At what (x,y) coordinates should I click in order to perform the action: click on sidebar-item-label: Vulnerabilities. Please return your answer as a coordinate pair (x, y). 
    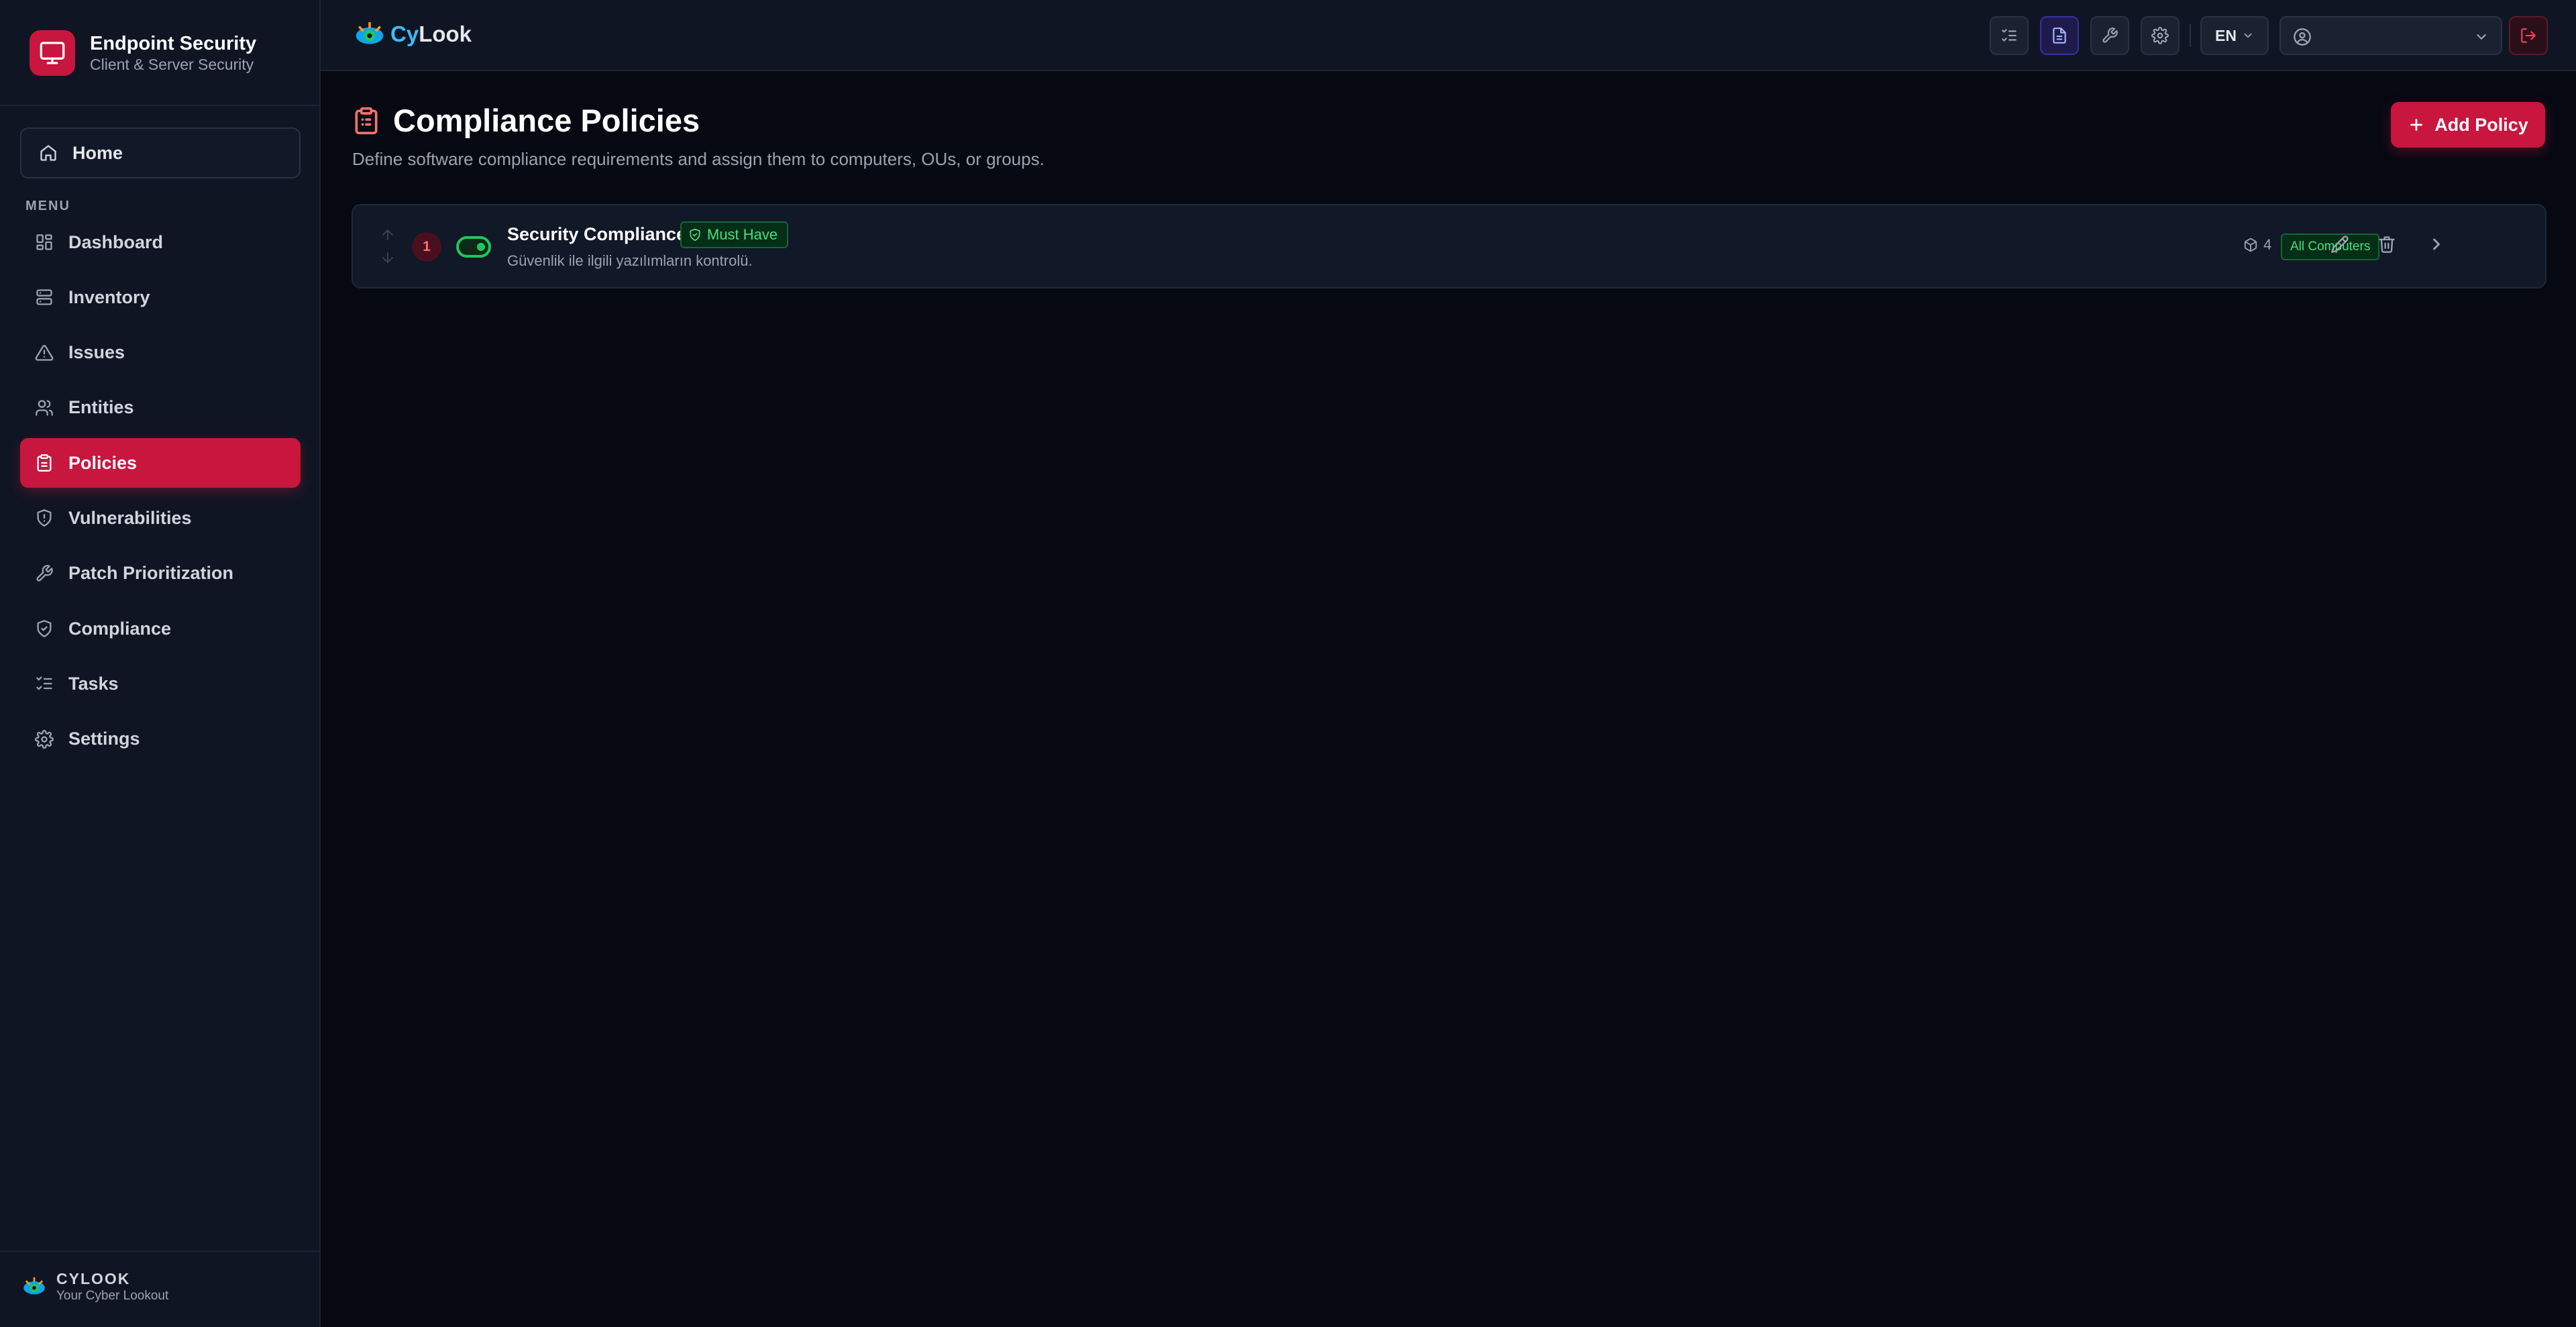
    Looking at the image, I should click on (130, 517).